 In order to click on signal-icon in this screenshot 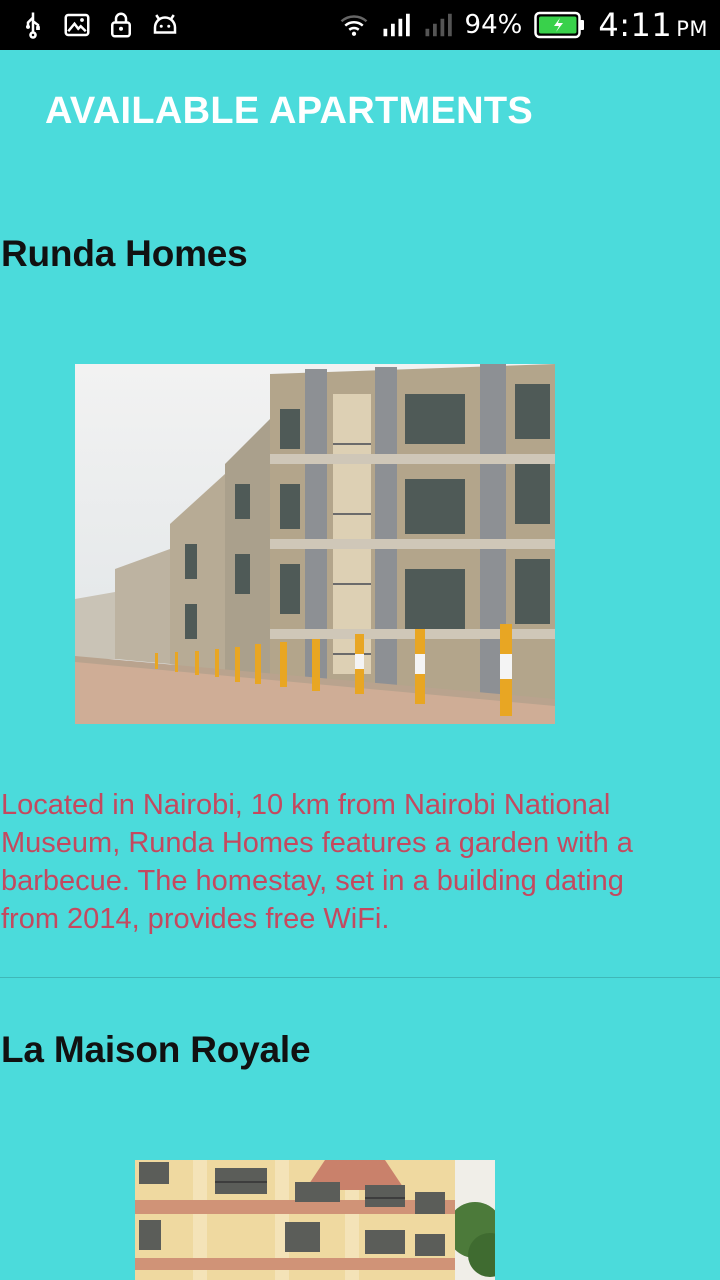, I will do `click(396, 25)`.